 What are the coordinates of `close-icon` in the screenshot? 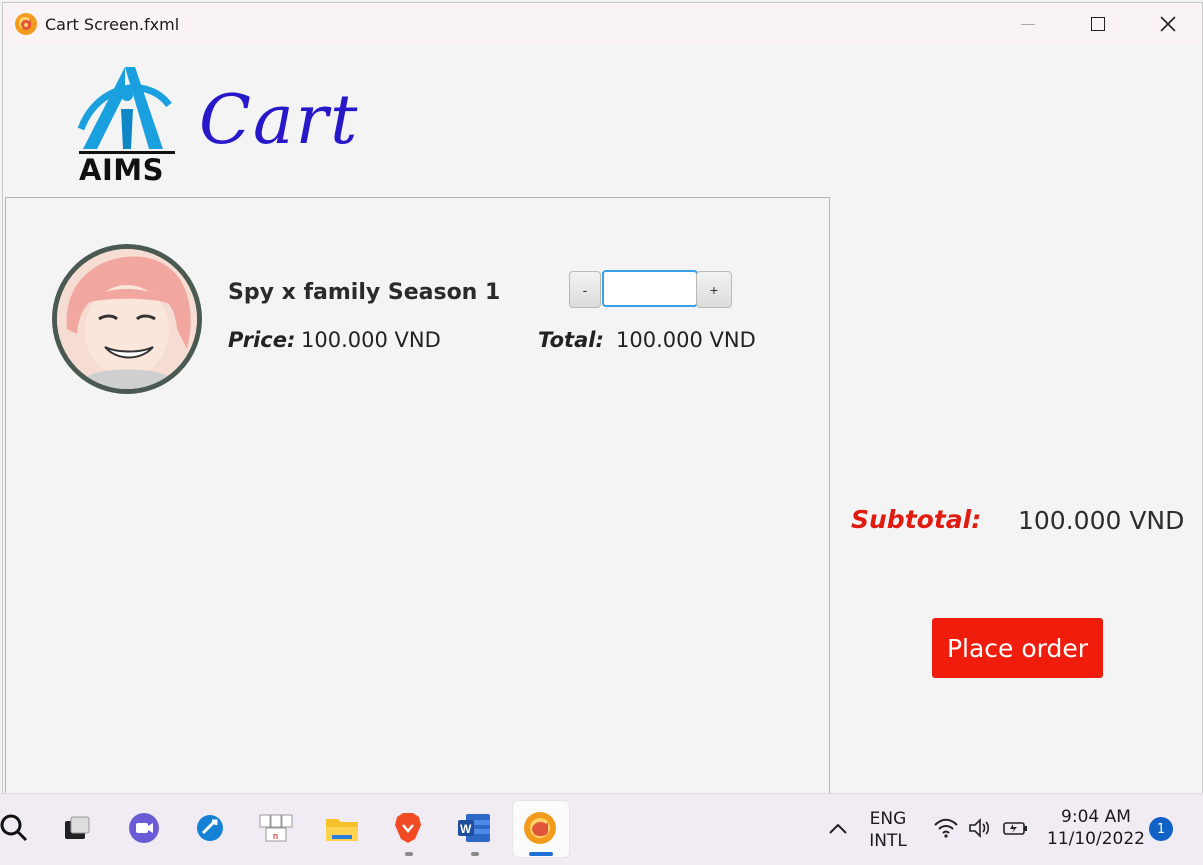 It's located at (1168, 24).